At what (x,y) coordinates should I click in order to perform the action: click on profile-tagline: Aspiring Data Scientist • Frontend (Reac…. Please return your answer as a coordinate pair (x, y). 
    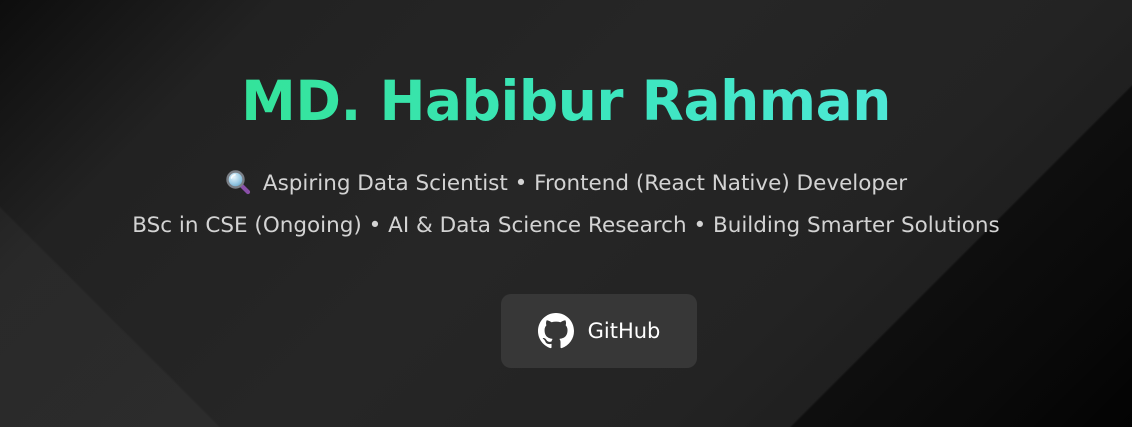
    Looking at the image, I should click on (566, 184).